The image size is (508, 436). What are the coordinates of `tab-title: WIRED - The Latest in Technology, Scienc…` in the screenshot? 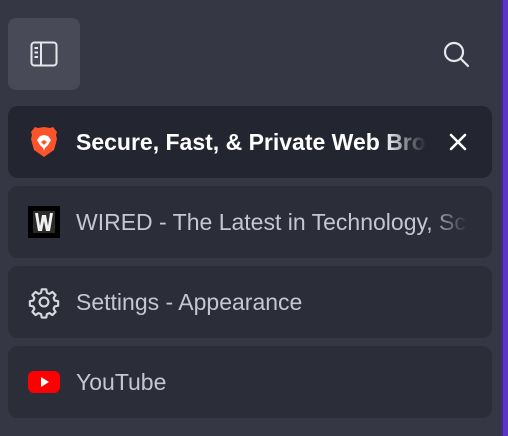 It's located at (272, 222).